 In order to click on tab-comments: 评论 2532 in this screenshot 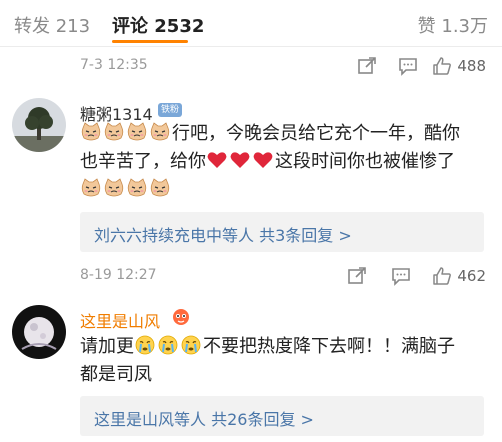, I will do `click(158, 25)`.